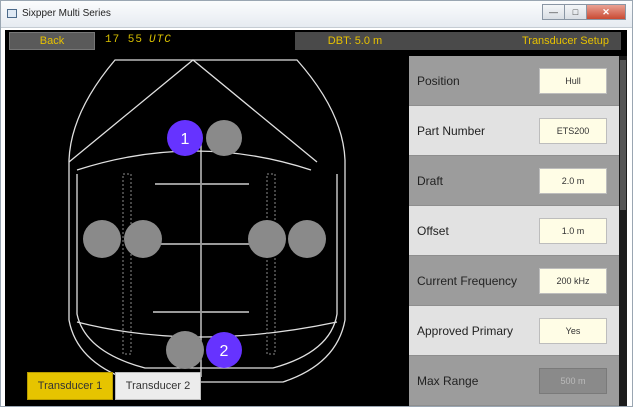  I want to click on window-title: Sixpper Multi Series, so click(66, 13).